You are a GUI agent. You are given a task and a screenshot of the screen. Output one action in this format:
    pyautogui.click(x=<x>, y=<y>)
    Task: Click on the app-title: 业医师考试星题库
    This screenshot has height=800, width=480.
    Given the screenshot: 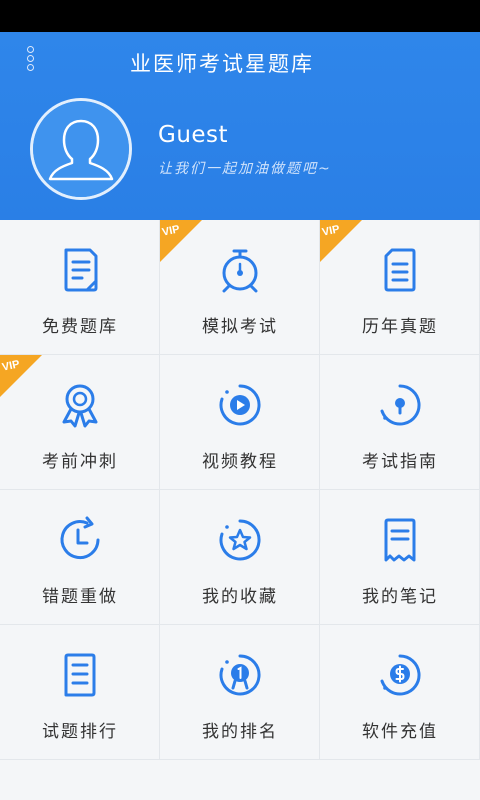 What is the action you would take?
    pyautogui.click(x=222, y=64)
    